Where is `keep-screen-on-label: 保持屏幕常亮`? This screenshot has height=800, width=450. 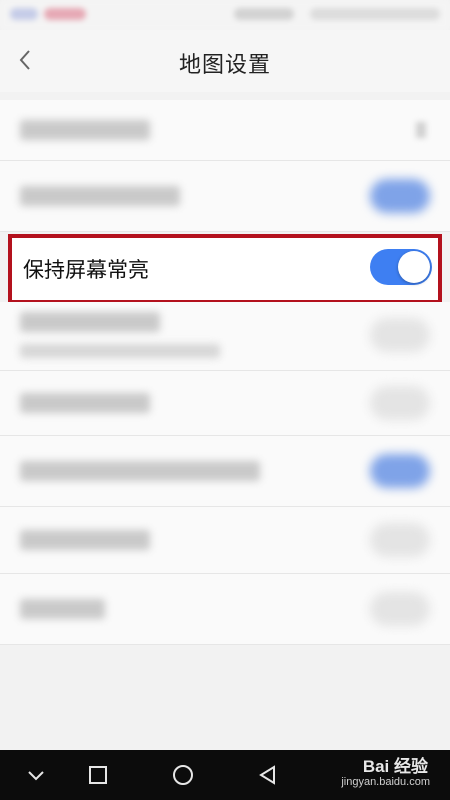 keep-screen-on-label: 保持屏幕常亮 is located at coordinates (86, 270).